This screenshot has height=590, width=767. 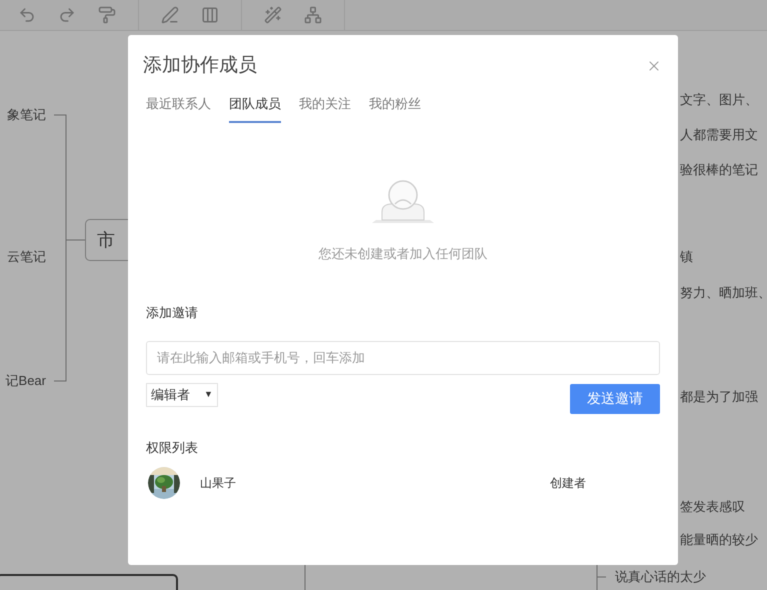 I want to click on redo-icon, so click(x=67, y=15).